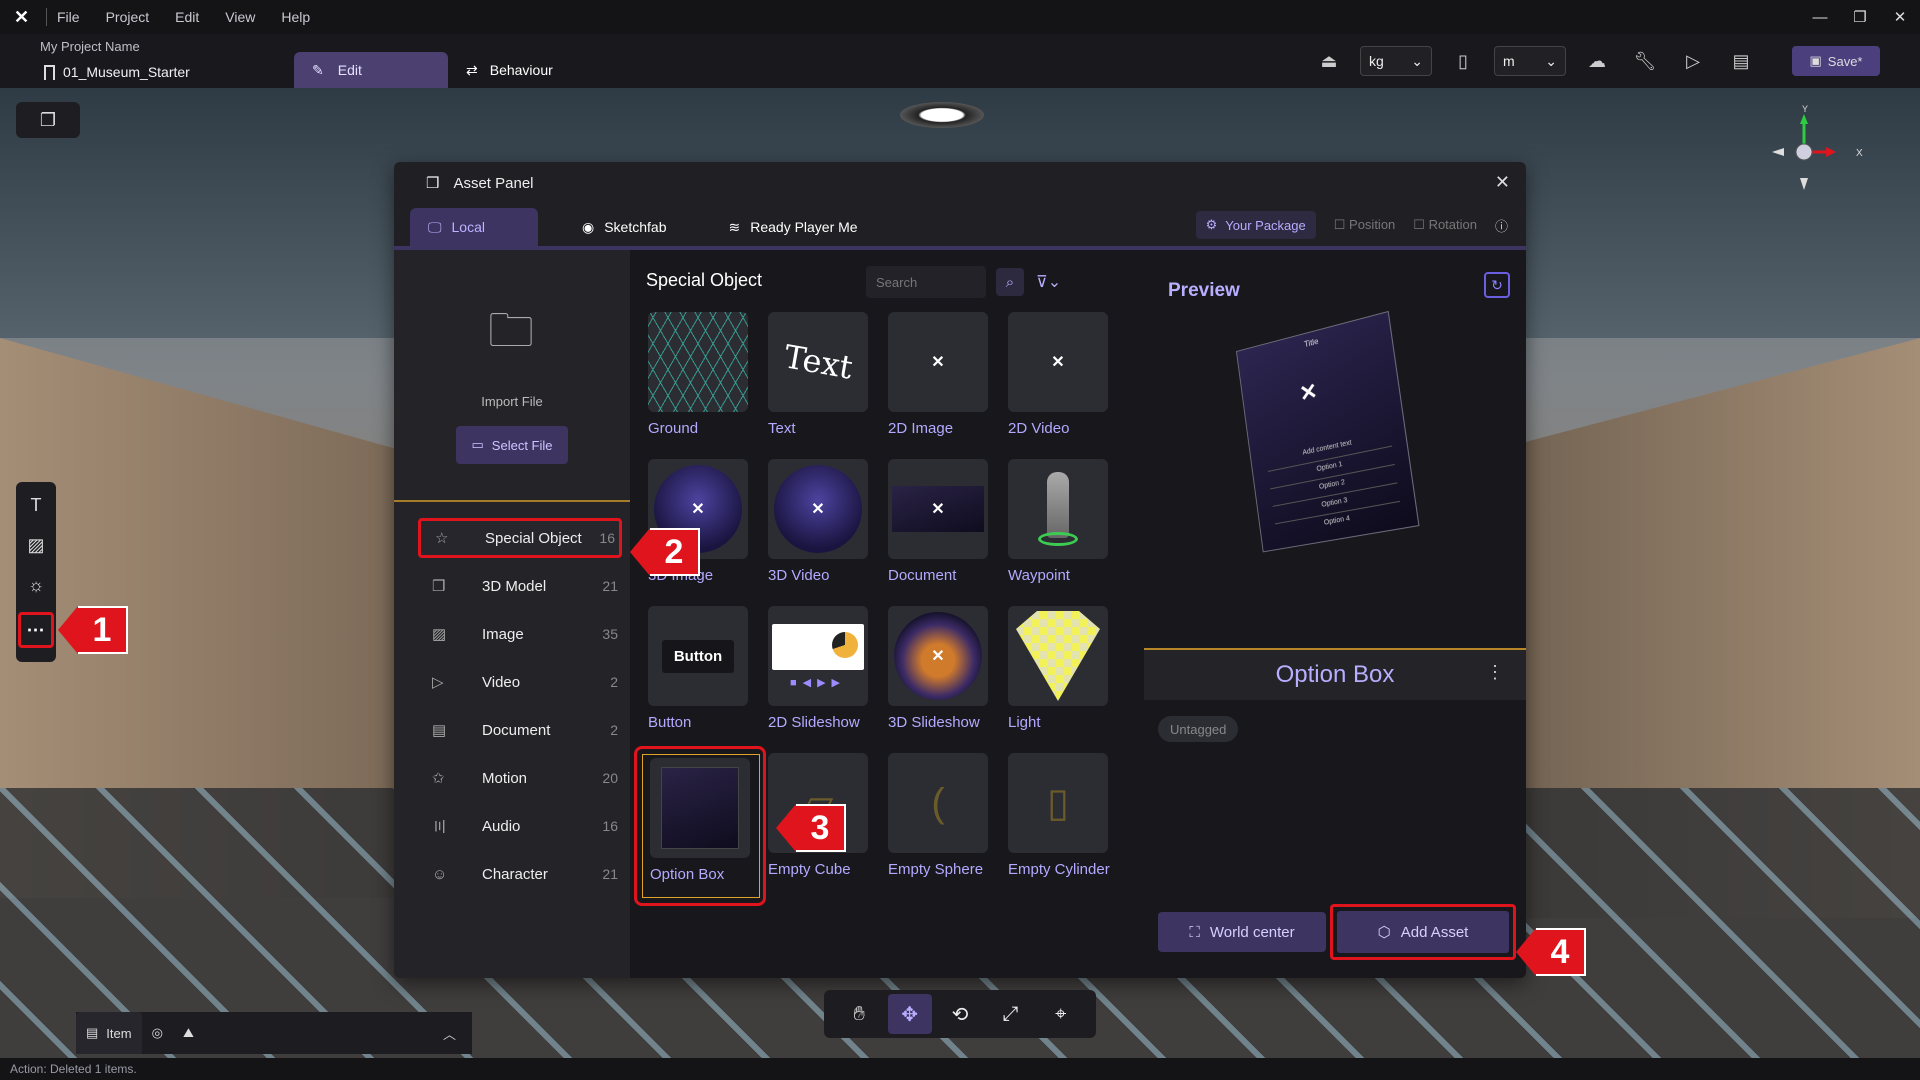  Describe the element at coordinates (1010, 282) in the screenshot. I see `search-icon: ⌕` at that location.